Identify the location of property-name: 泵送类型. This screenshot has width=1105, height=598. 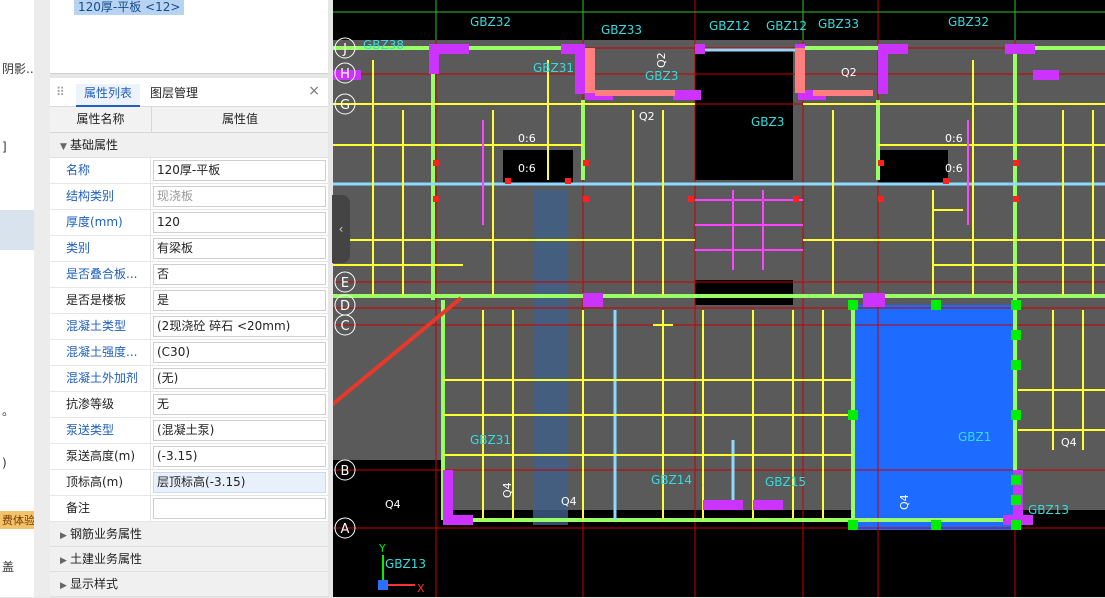
(100, 430).